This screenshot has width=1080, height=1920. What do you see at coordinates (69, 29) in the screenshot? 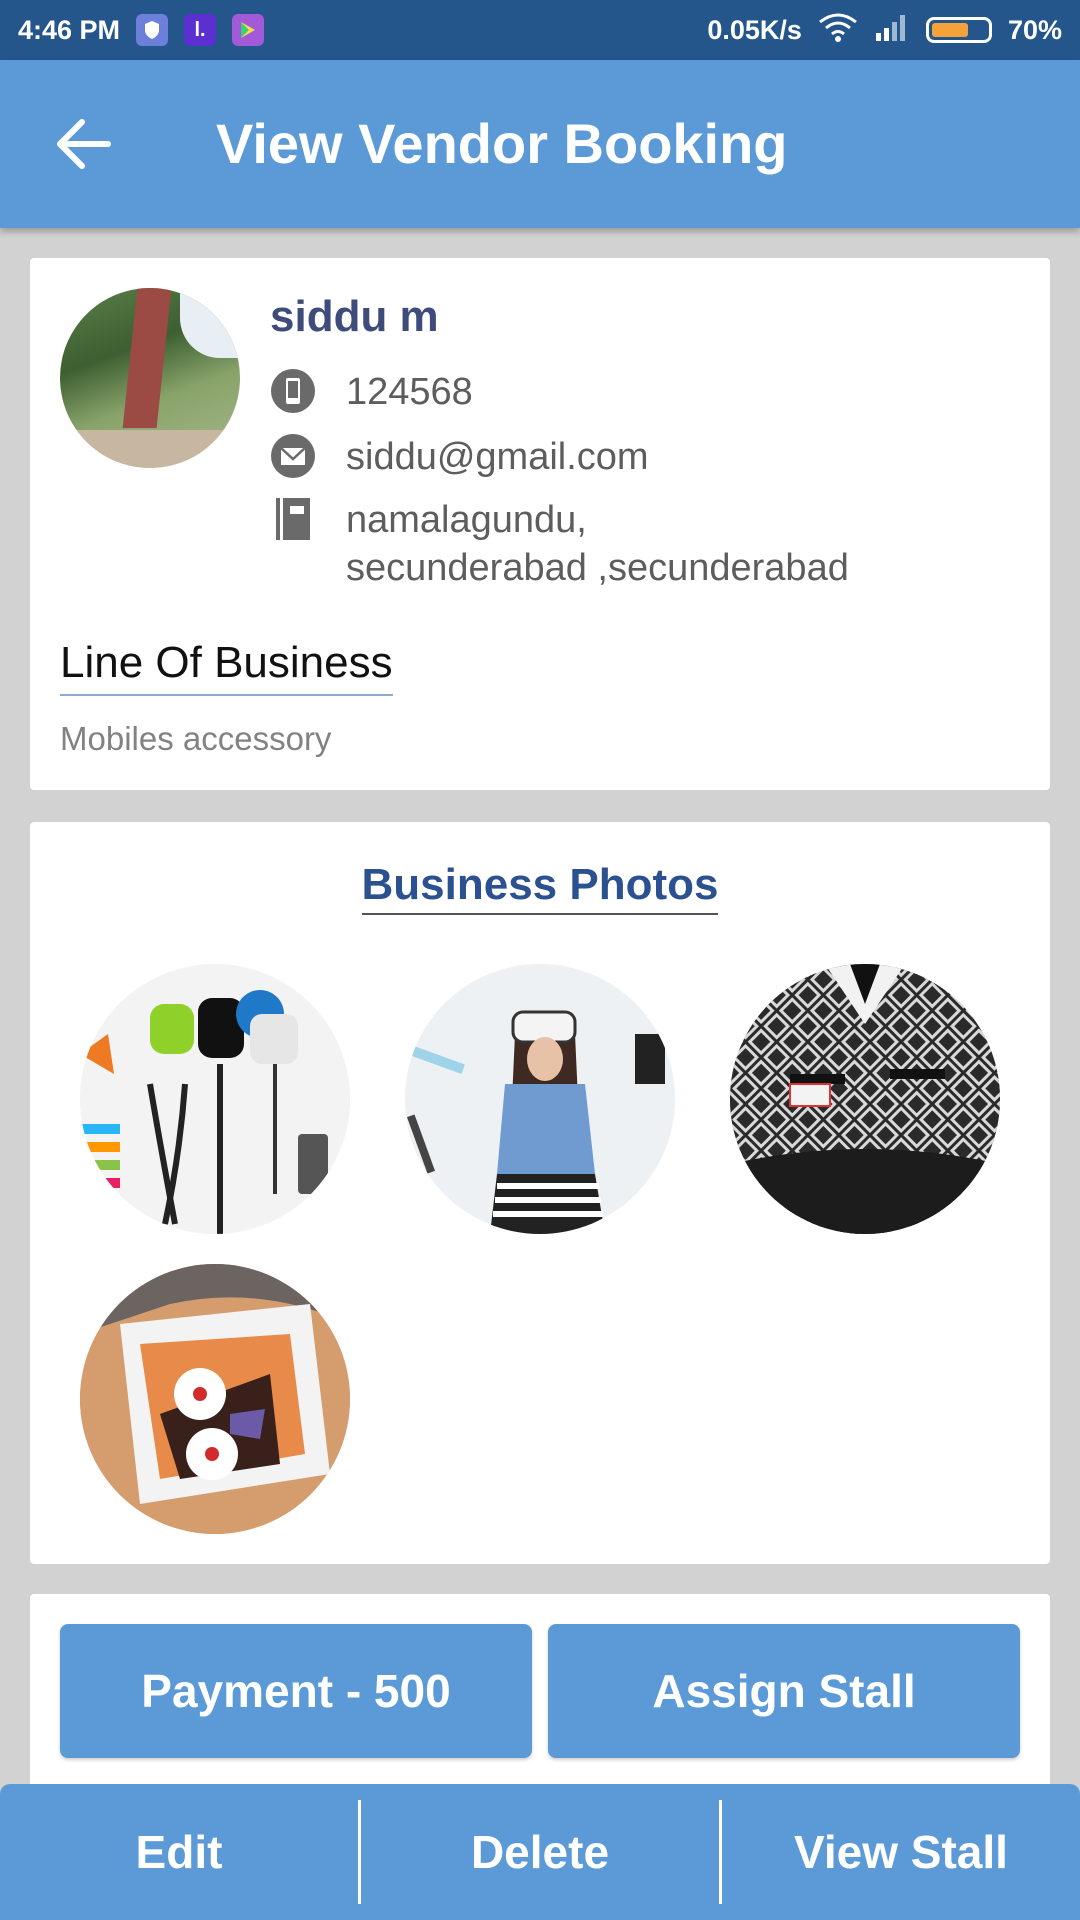
I see `status-time: 4:46 PM` at bounding box center [69, 29].